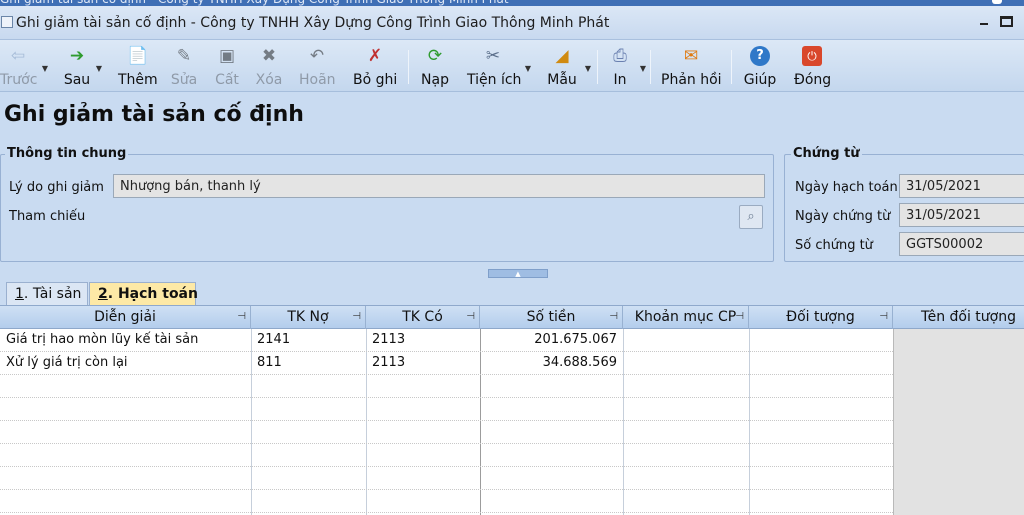 The width and height of the screenshot is (1024, 515). What do you see at coordinates (7, 22) in the screenshot?
I see `app-icon` at bounding box center [7, 22].